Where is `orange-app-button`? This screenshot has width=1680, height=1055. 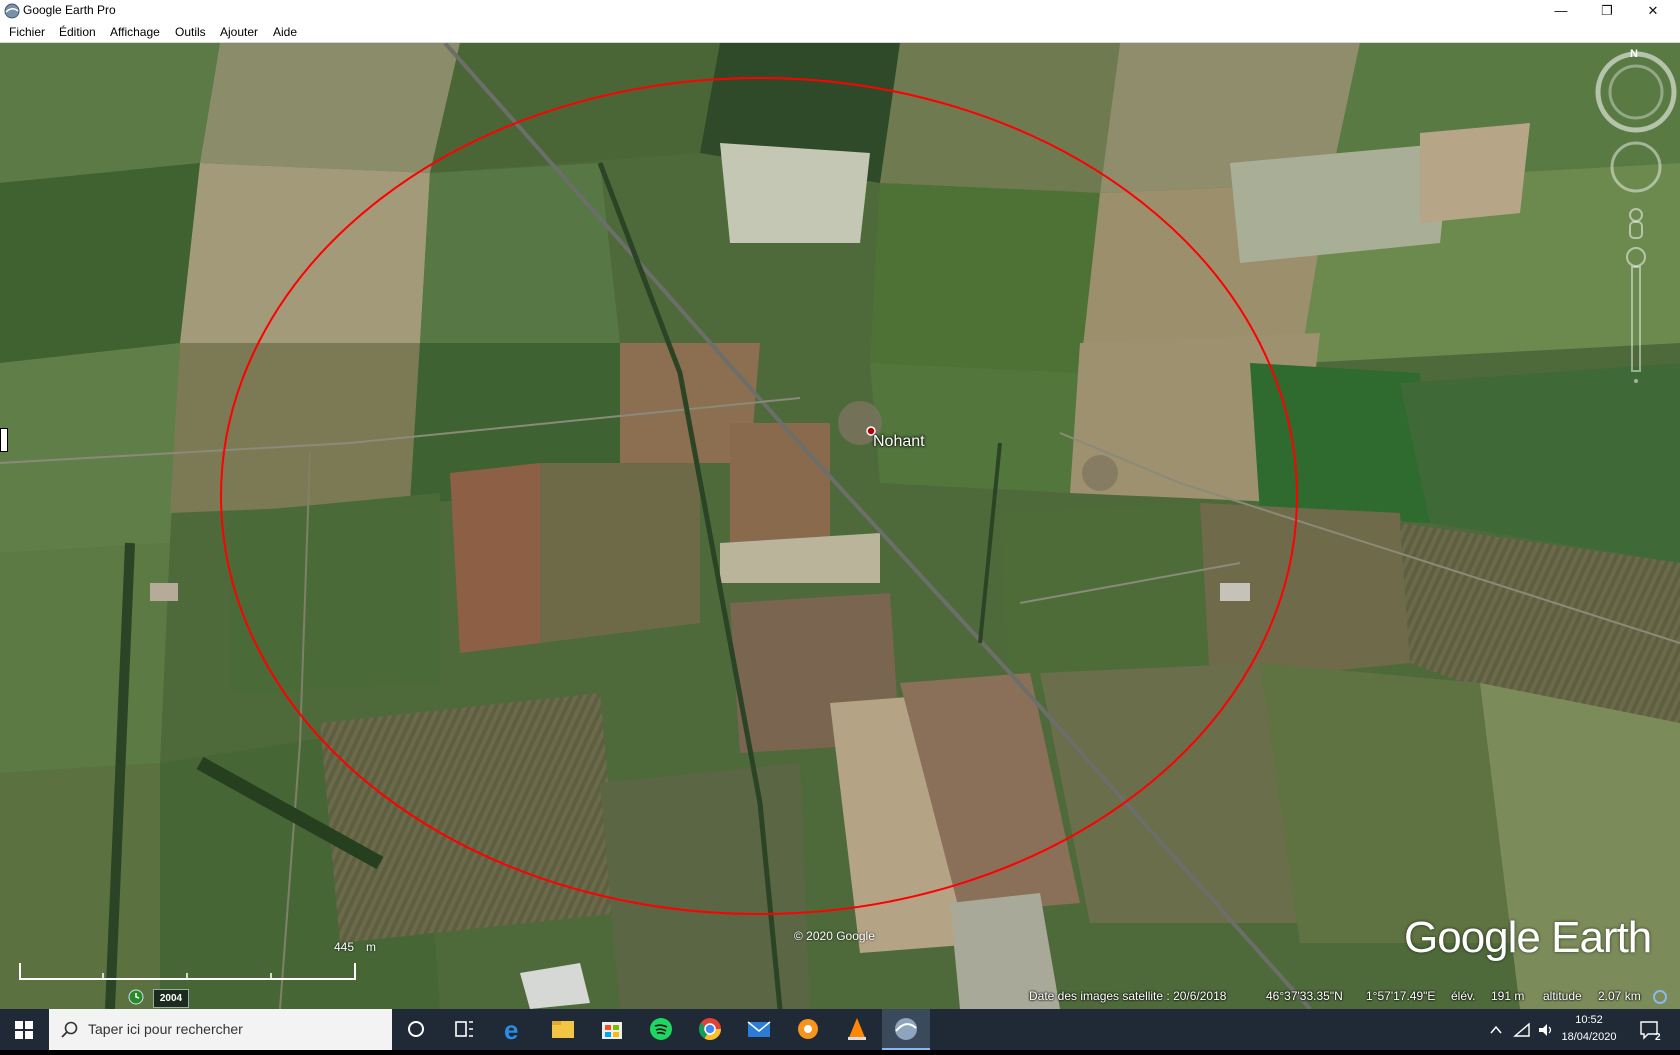 orange-app-button is located at coordinates (808, 1029).